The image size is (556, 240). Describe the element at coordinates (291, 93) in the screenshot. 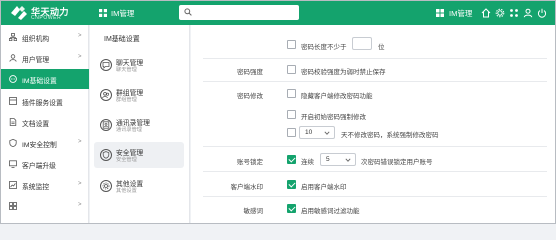

I see `pw-change-hide-checkbox` at that location.